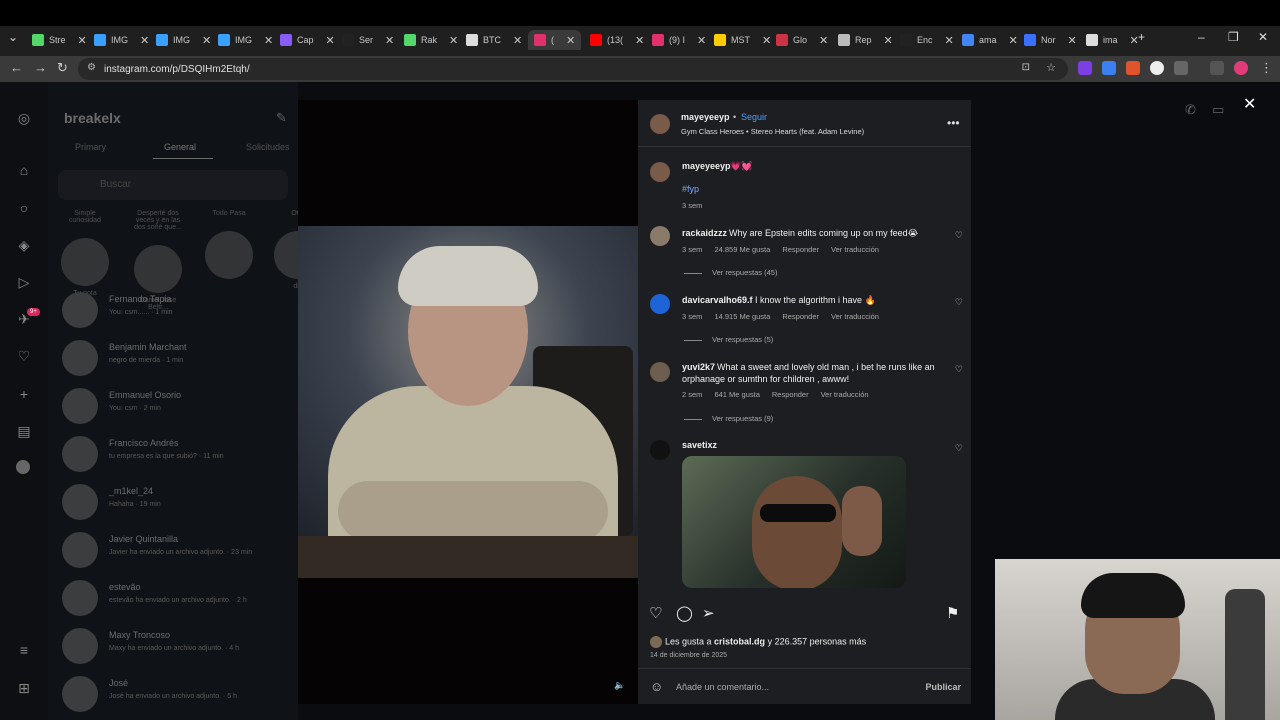 The width and height of the screenshot is (1280, 720). I want to click on commenter-username: rackaidzzz, so click(704, 233).